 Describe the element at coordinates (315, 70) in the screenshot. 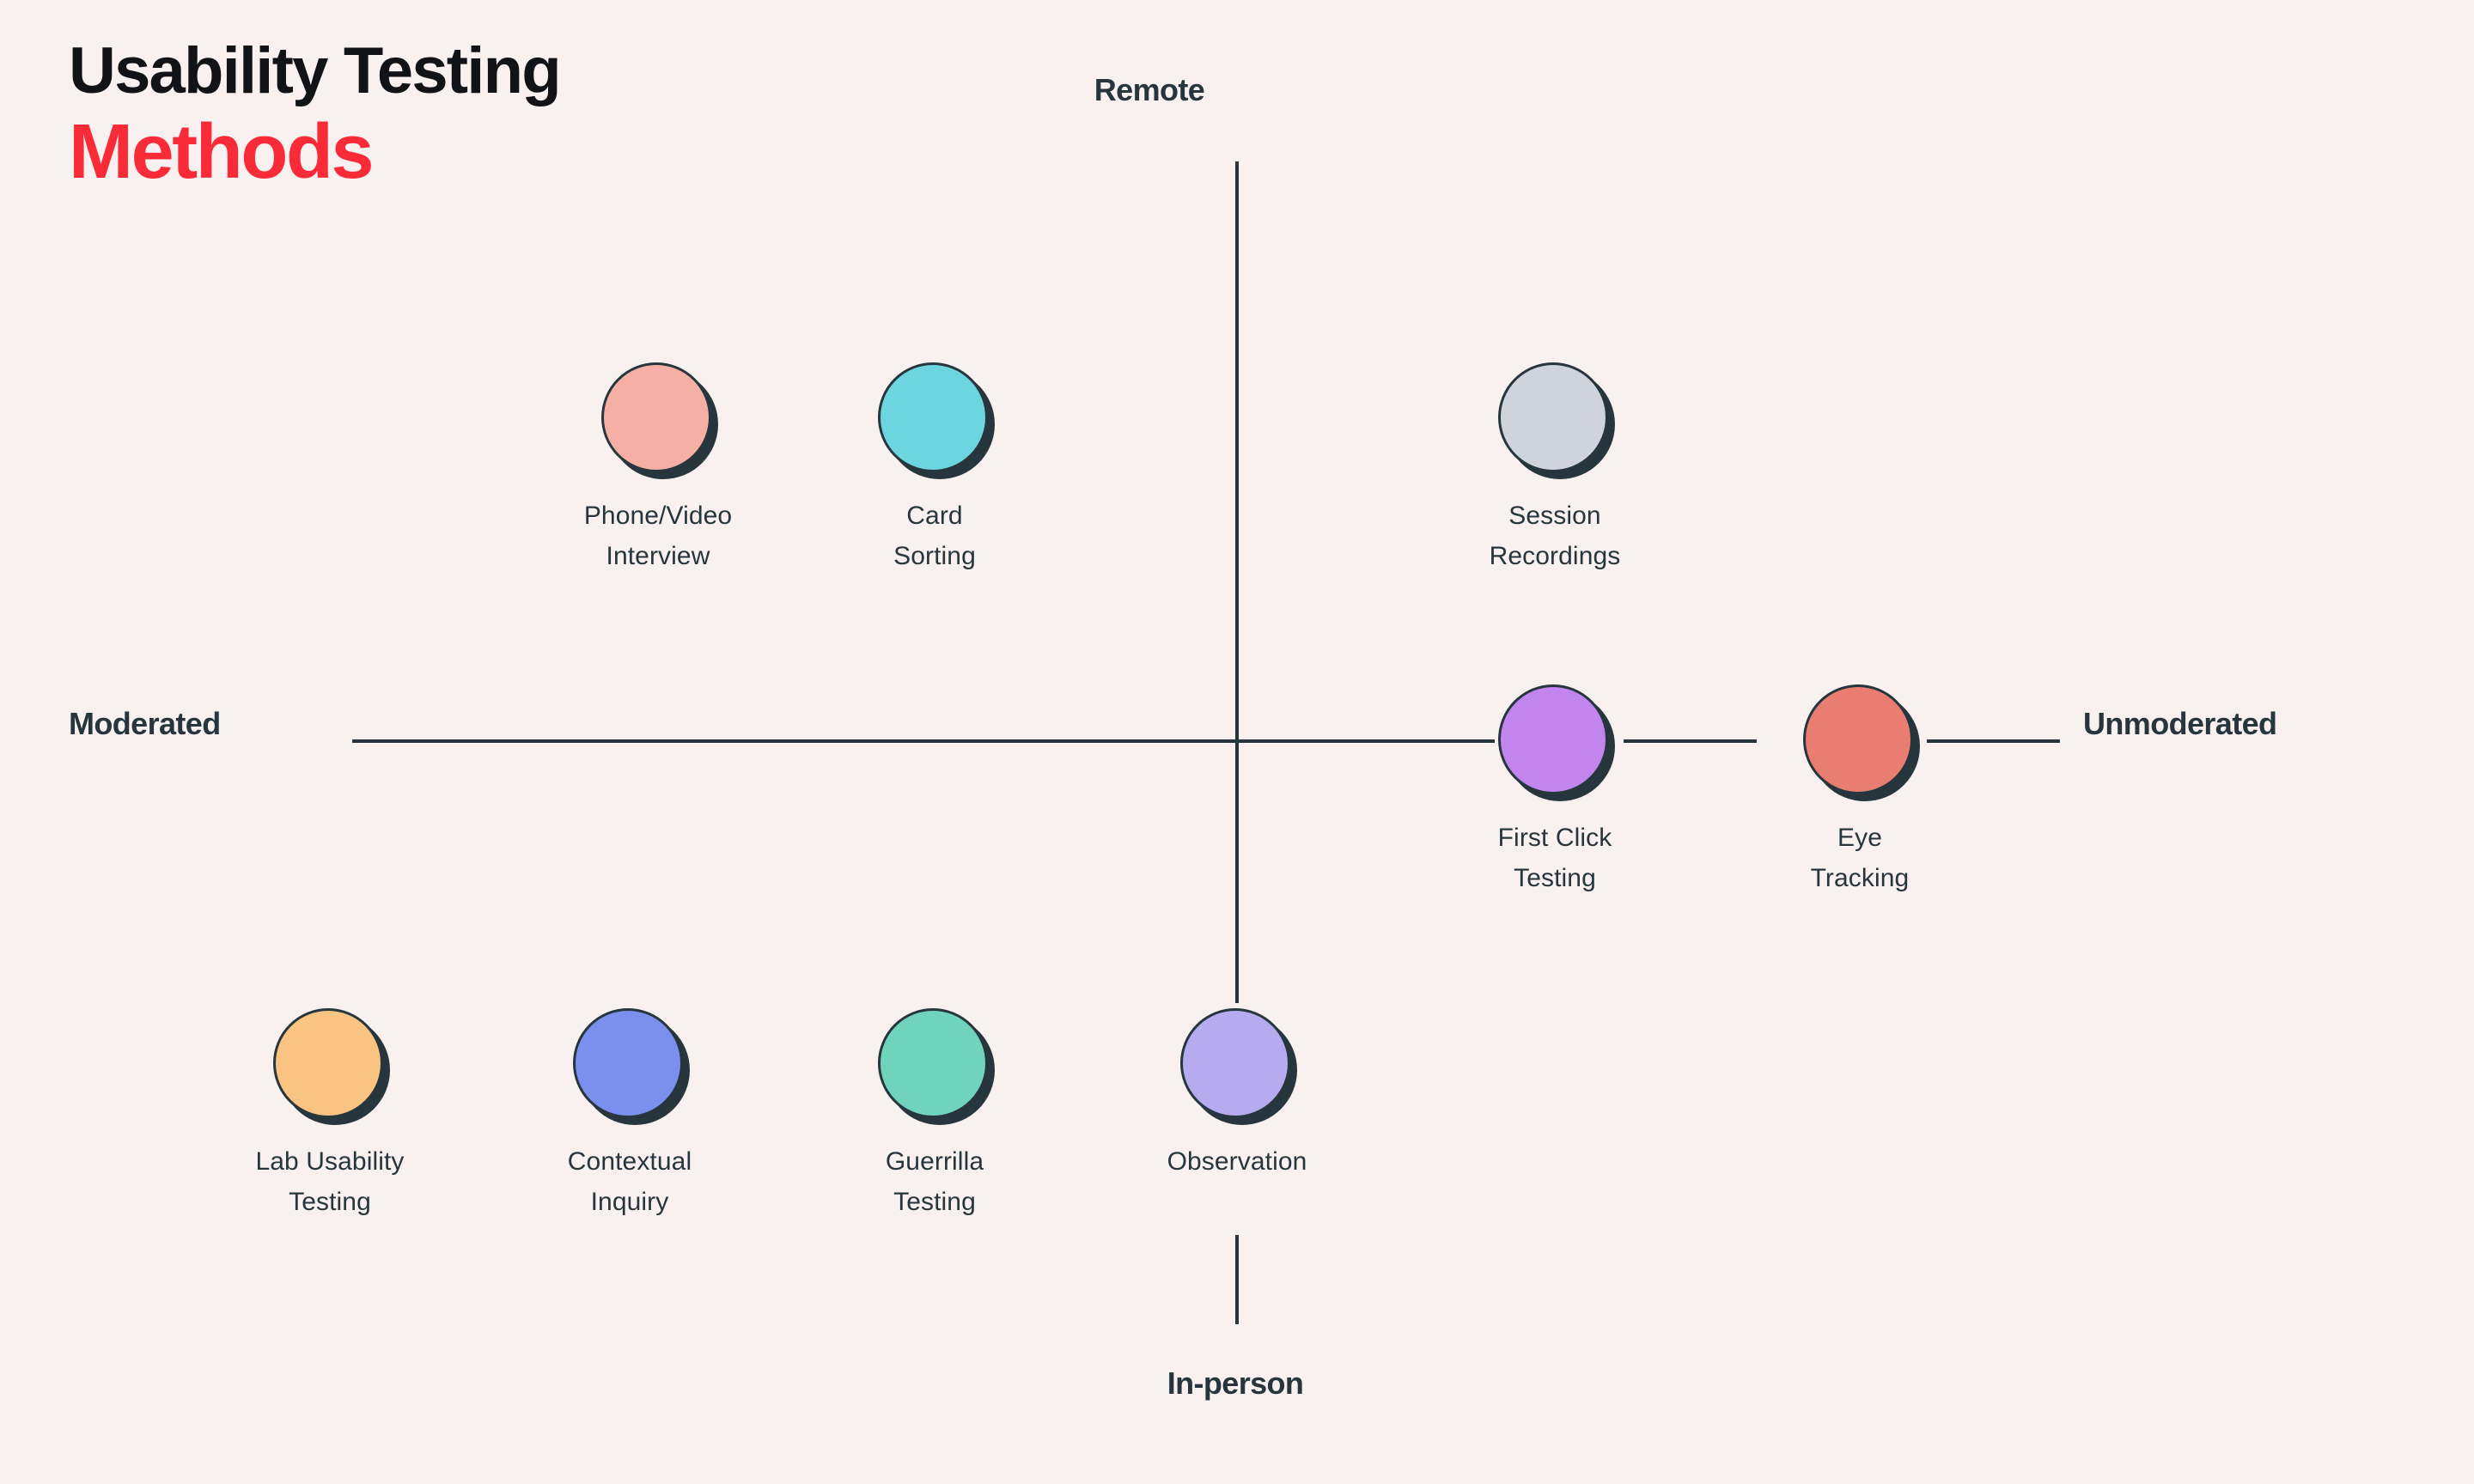

I see `title-line-primary: Usability Testing` at that location.